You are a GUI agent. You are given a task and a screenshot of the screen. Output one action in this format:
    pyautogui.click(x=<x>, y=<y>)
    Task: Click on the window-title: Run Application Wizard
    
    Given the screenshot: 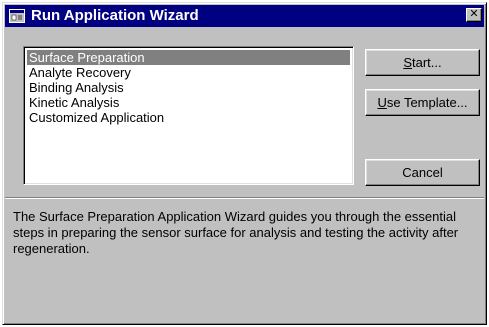 What is the action you would take?
    pyautogui.click(x=115, y=15)
    